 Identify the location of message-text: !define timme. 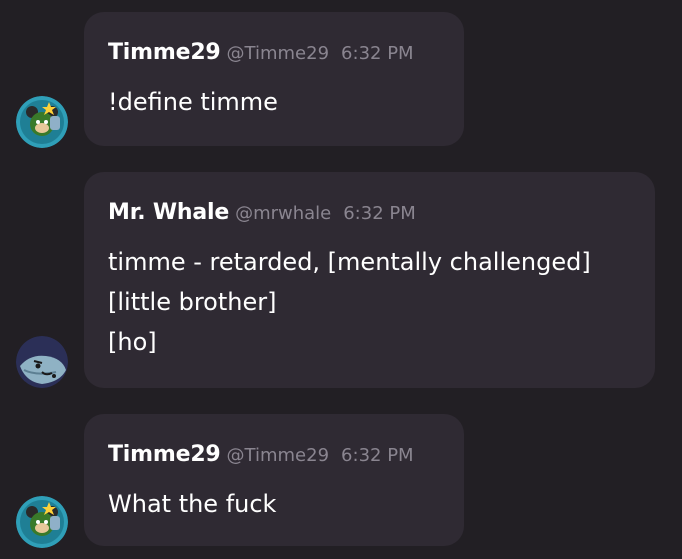
(274, 102).